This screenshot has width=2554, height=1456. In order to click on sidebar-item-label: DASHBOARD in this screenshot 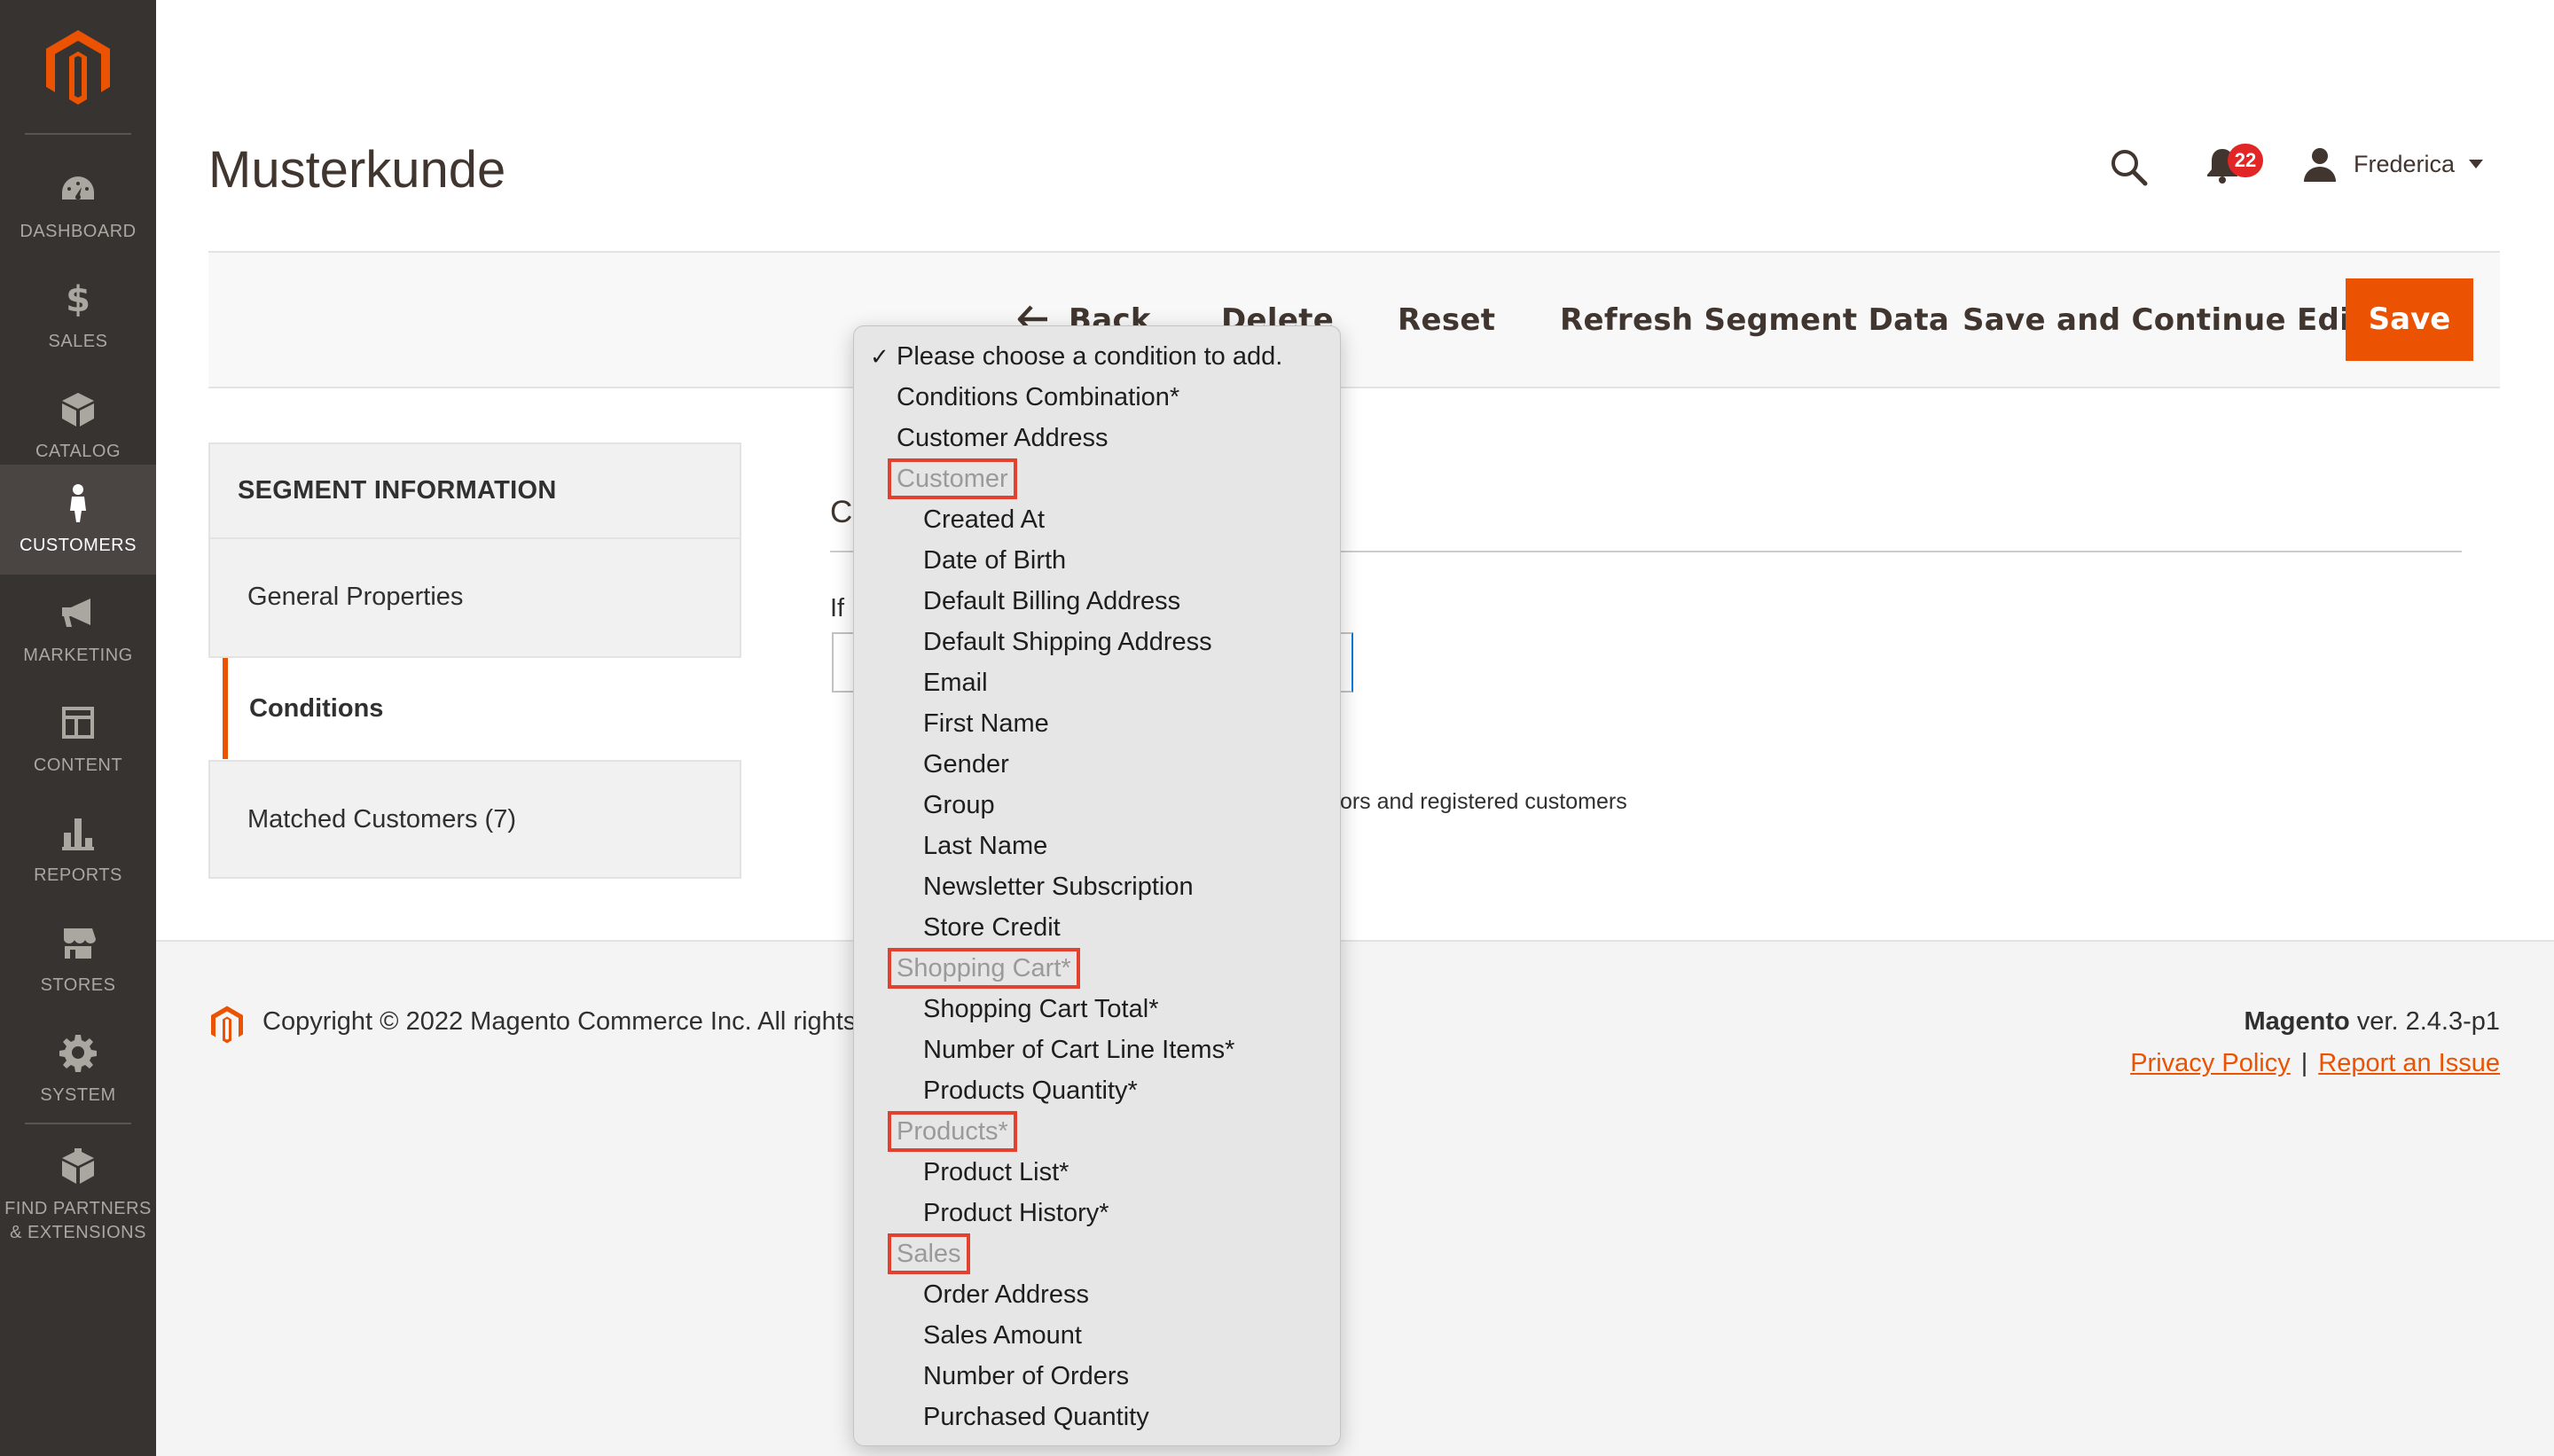, I will do `click(78, 231)`.